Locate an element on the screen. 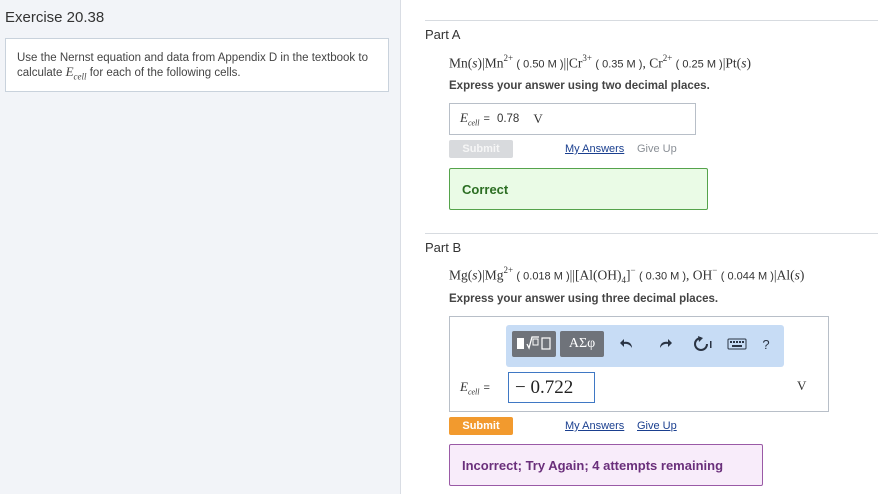 The height and width of the screenshot is (494, 878). part-a-feedback-correct: Correct is located at coordinates (578, 189).